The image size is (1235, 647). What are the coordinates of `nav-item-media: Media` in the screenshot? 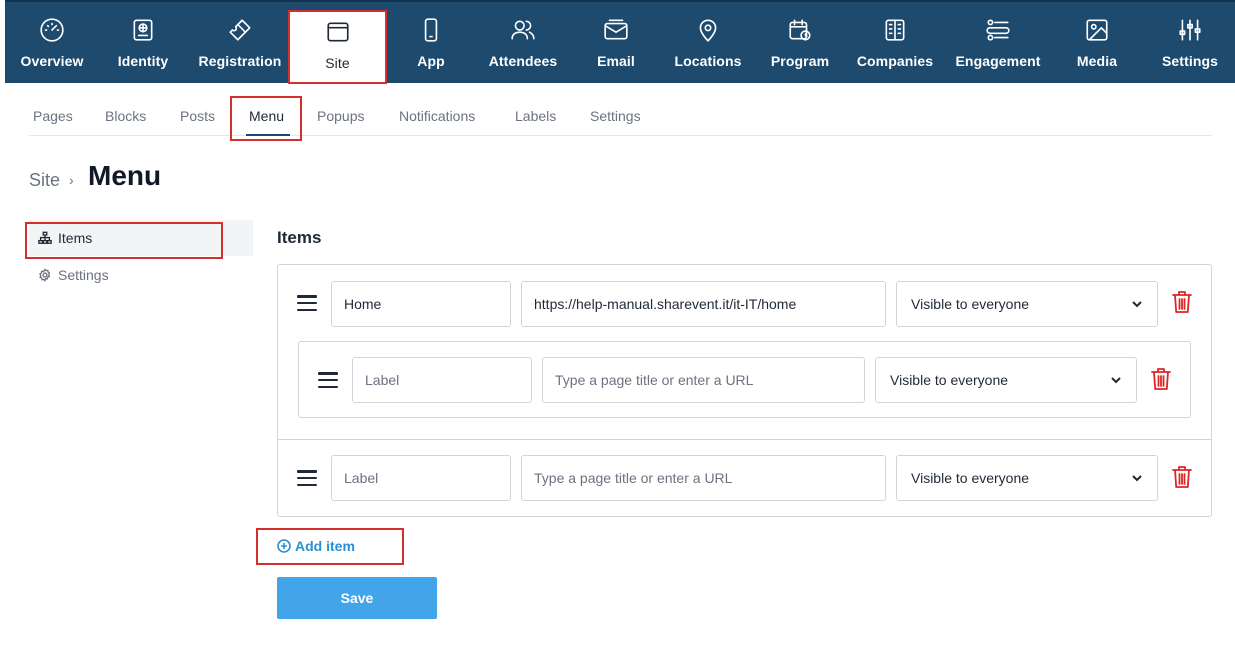 It's located at (1097, 42).